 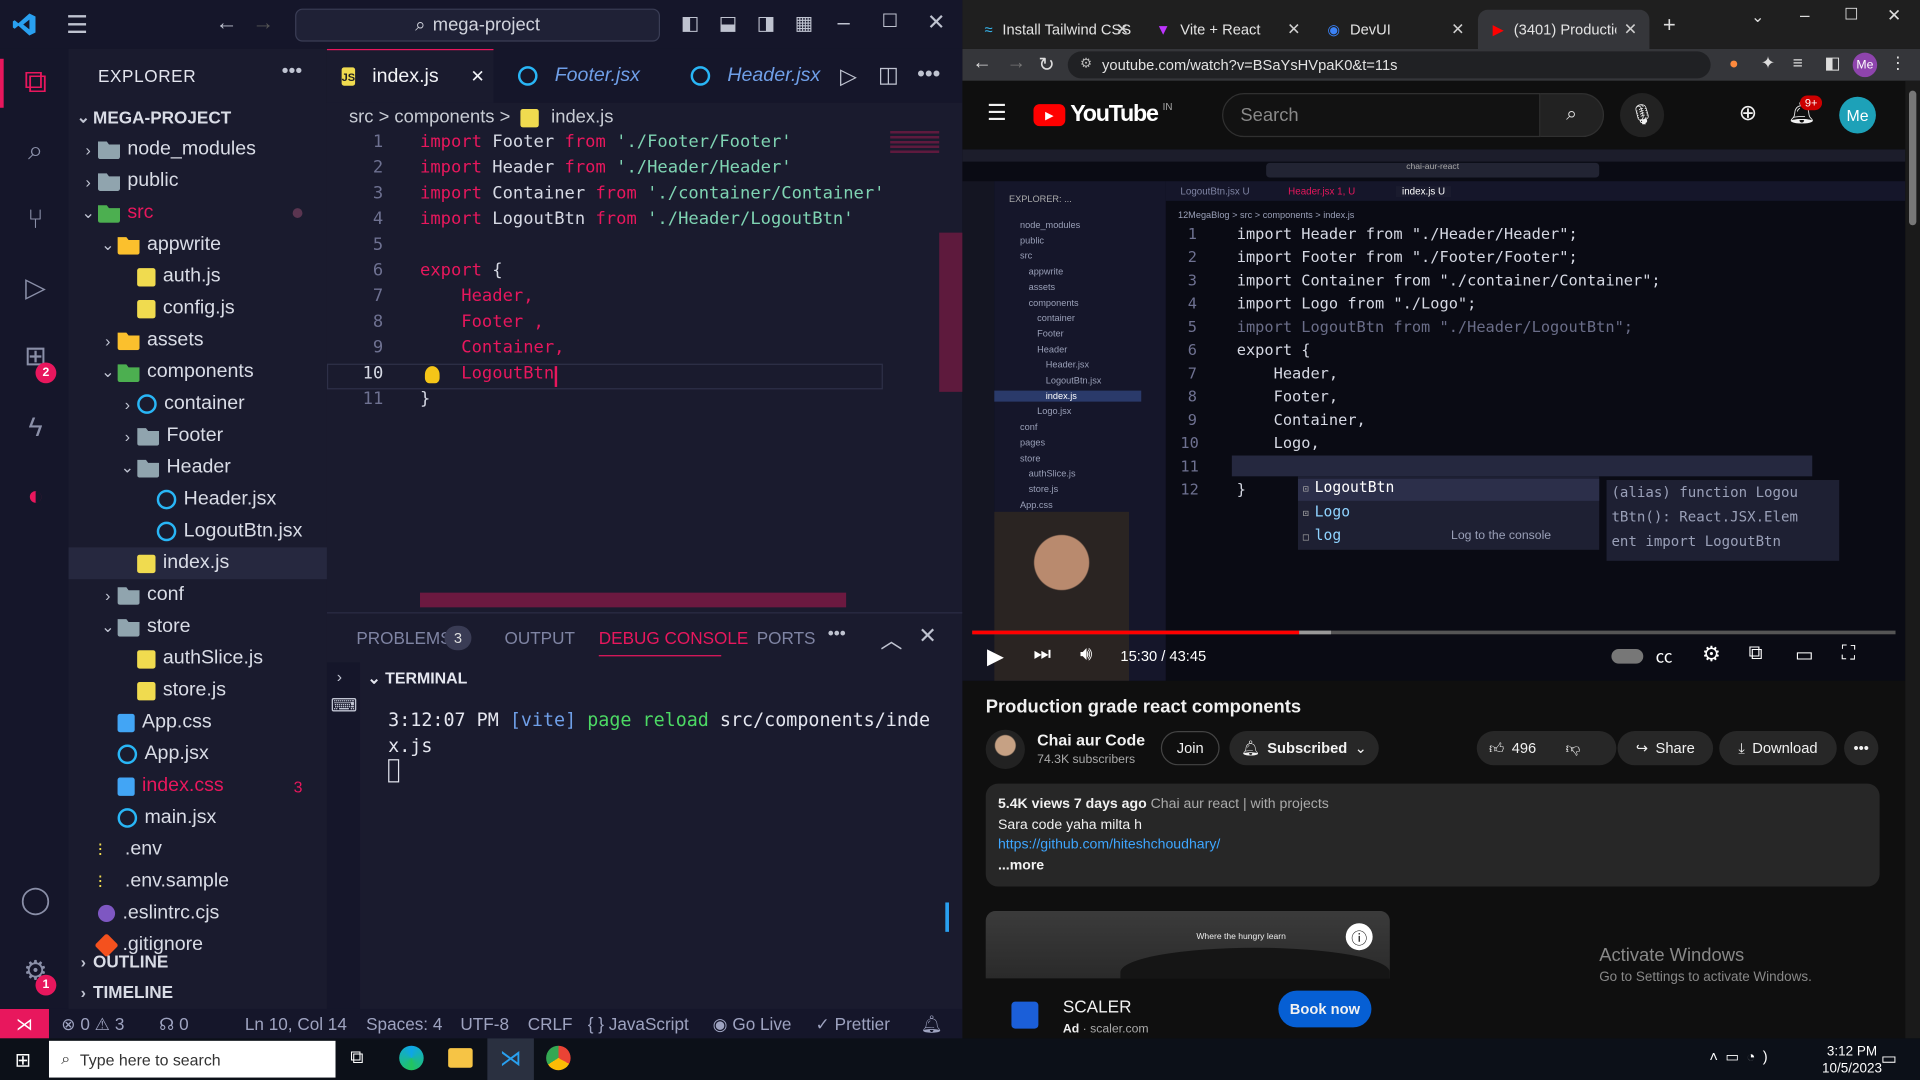 I want to click on chrome-icon, so click(x=558, y=1058).